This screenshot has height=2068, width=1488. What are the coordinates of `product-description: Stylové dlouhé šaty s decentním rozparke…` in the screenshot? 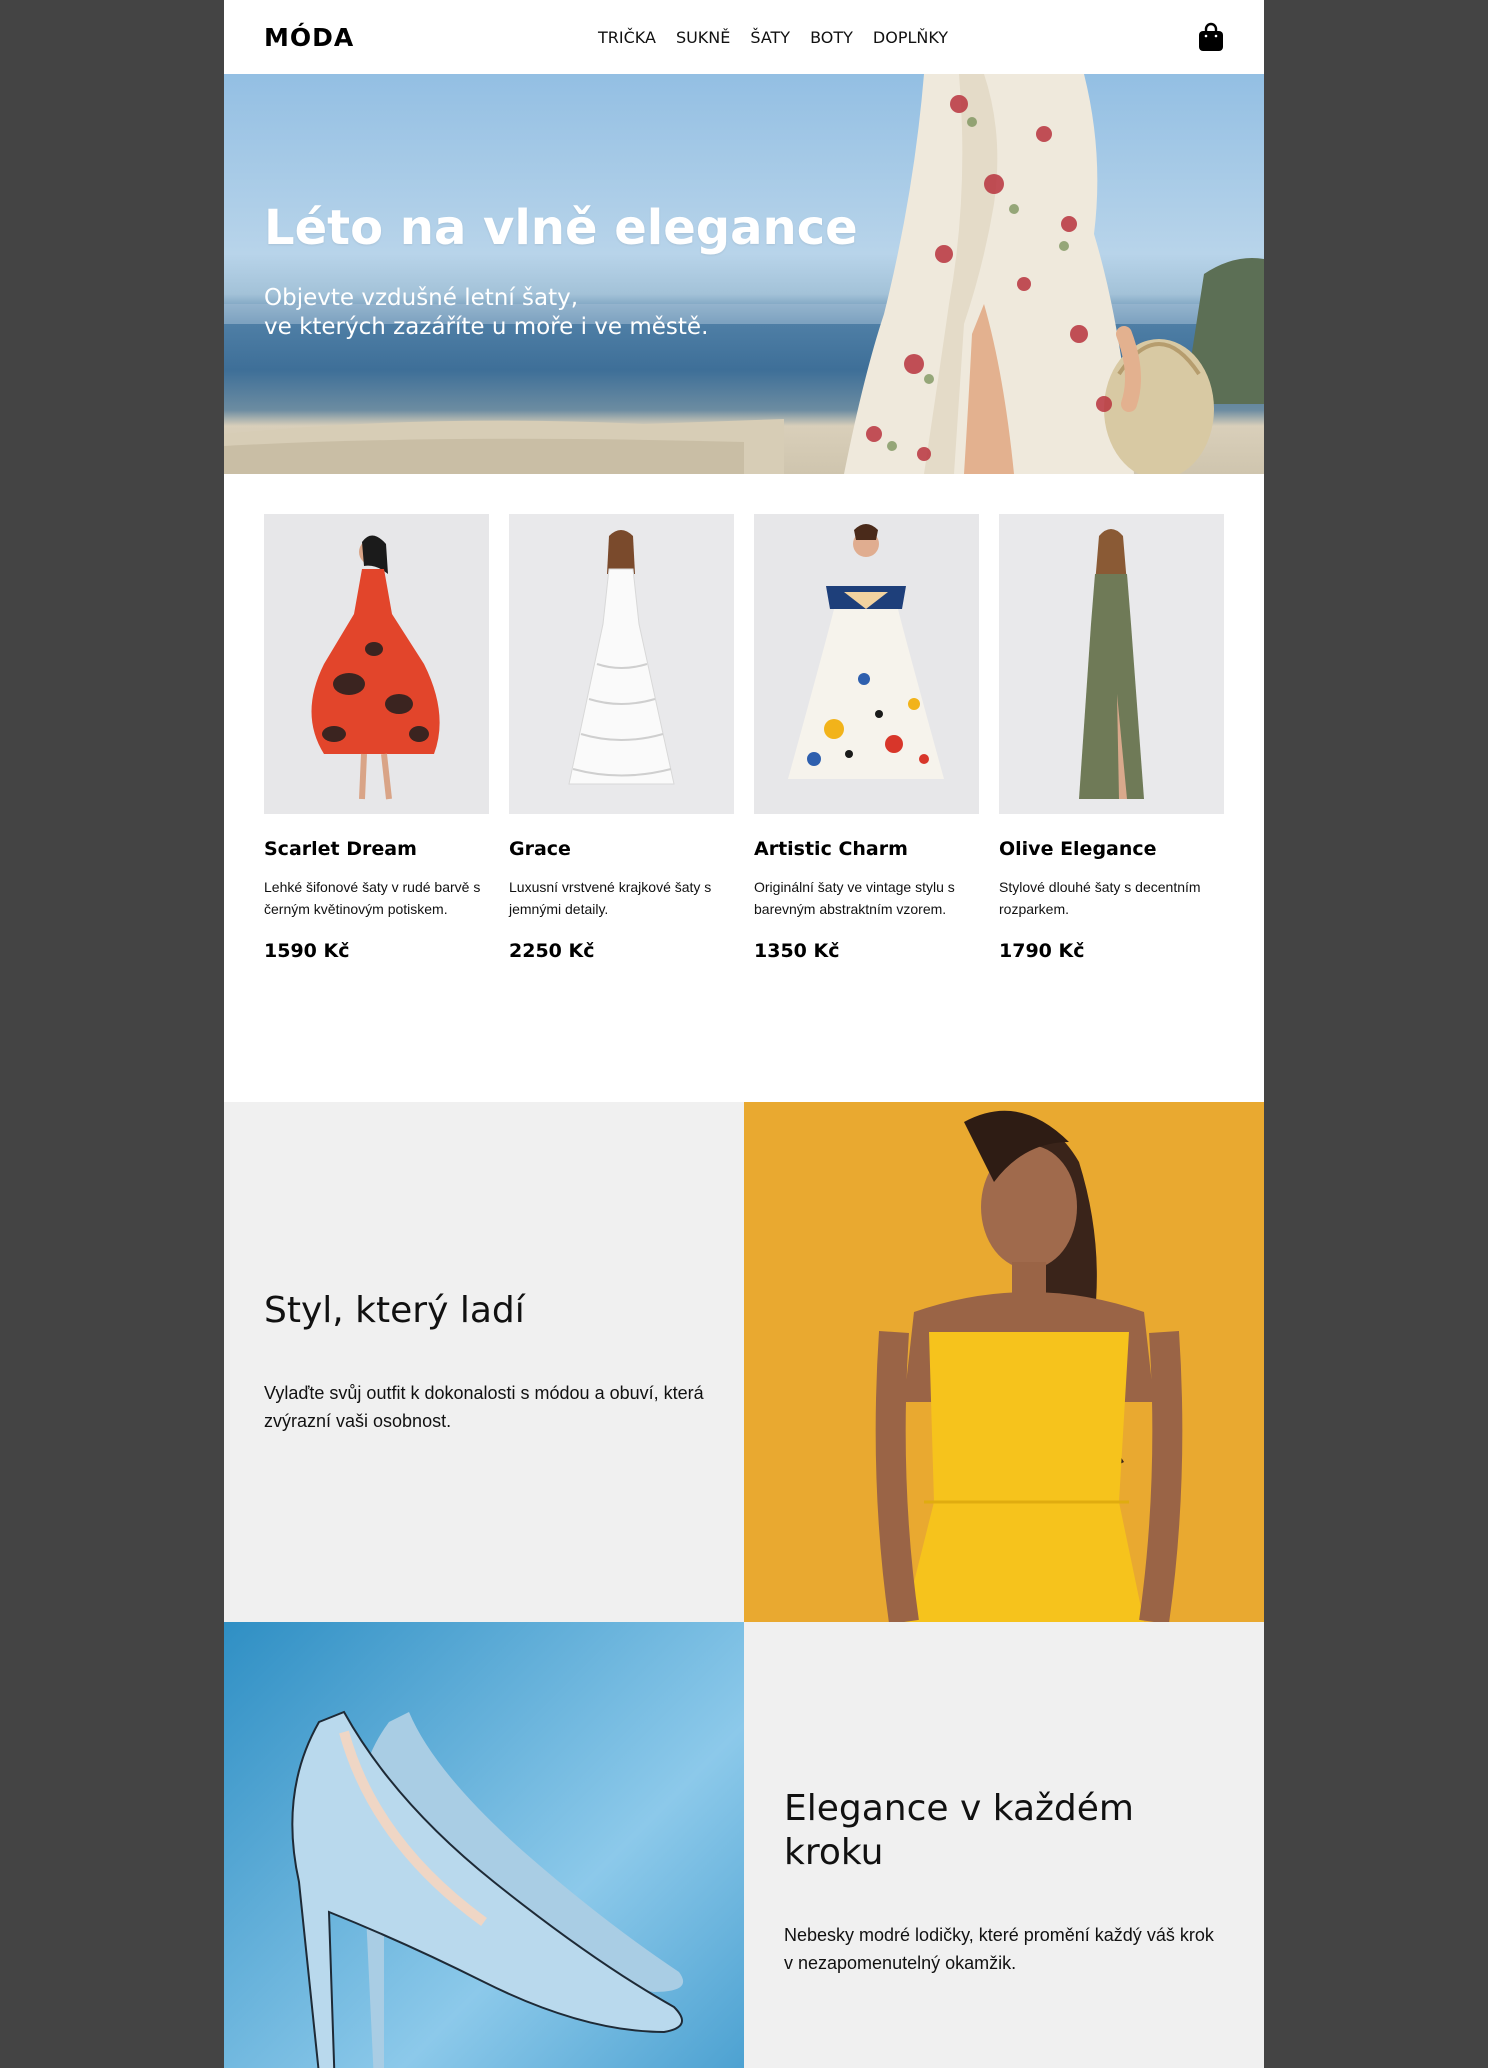 It's located at (1100, 898).